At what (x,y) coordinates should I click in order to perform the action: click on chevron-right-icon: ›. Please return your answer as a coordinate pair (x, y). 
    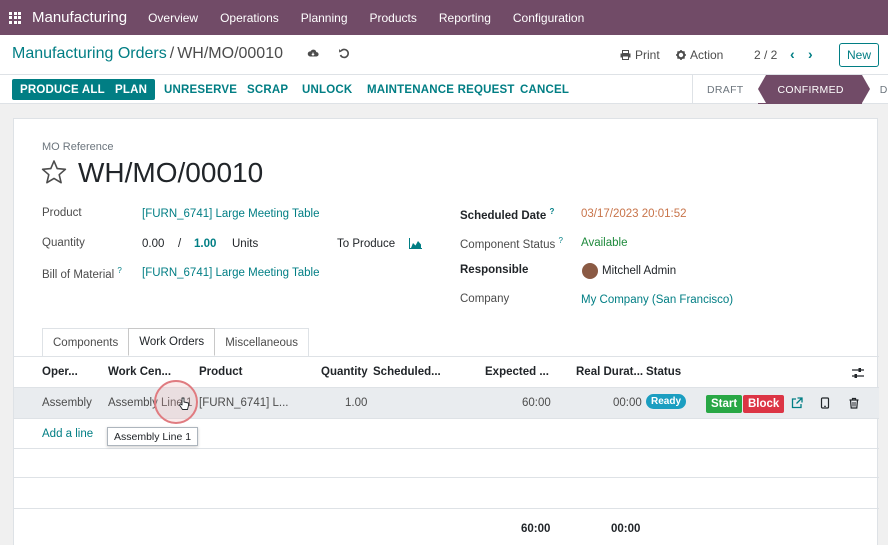
    Looking at the image, I should click on (810, 54).